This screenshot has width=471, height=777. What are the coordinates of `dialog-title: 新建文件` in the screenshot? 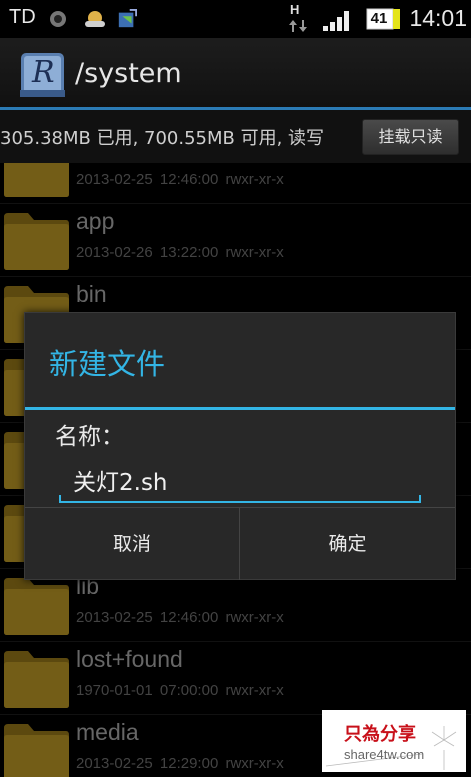 It's located at (107, 364).